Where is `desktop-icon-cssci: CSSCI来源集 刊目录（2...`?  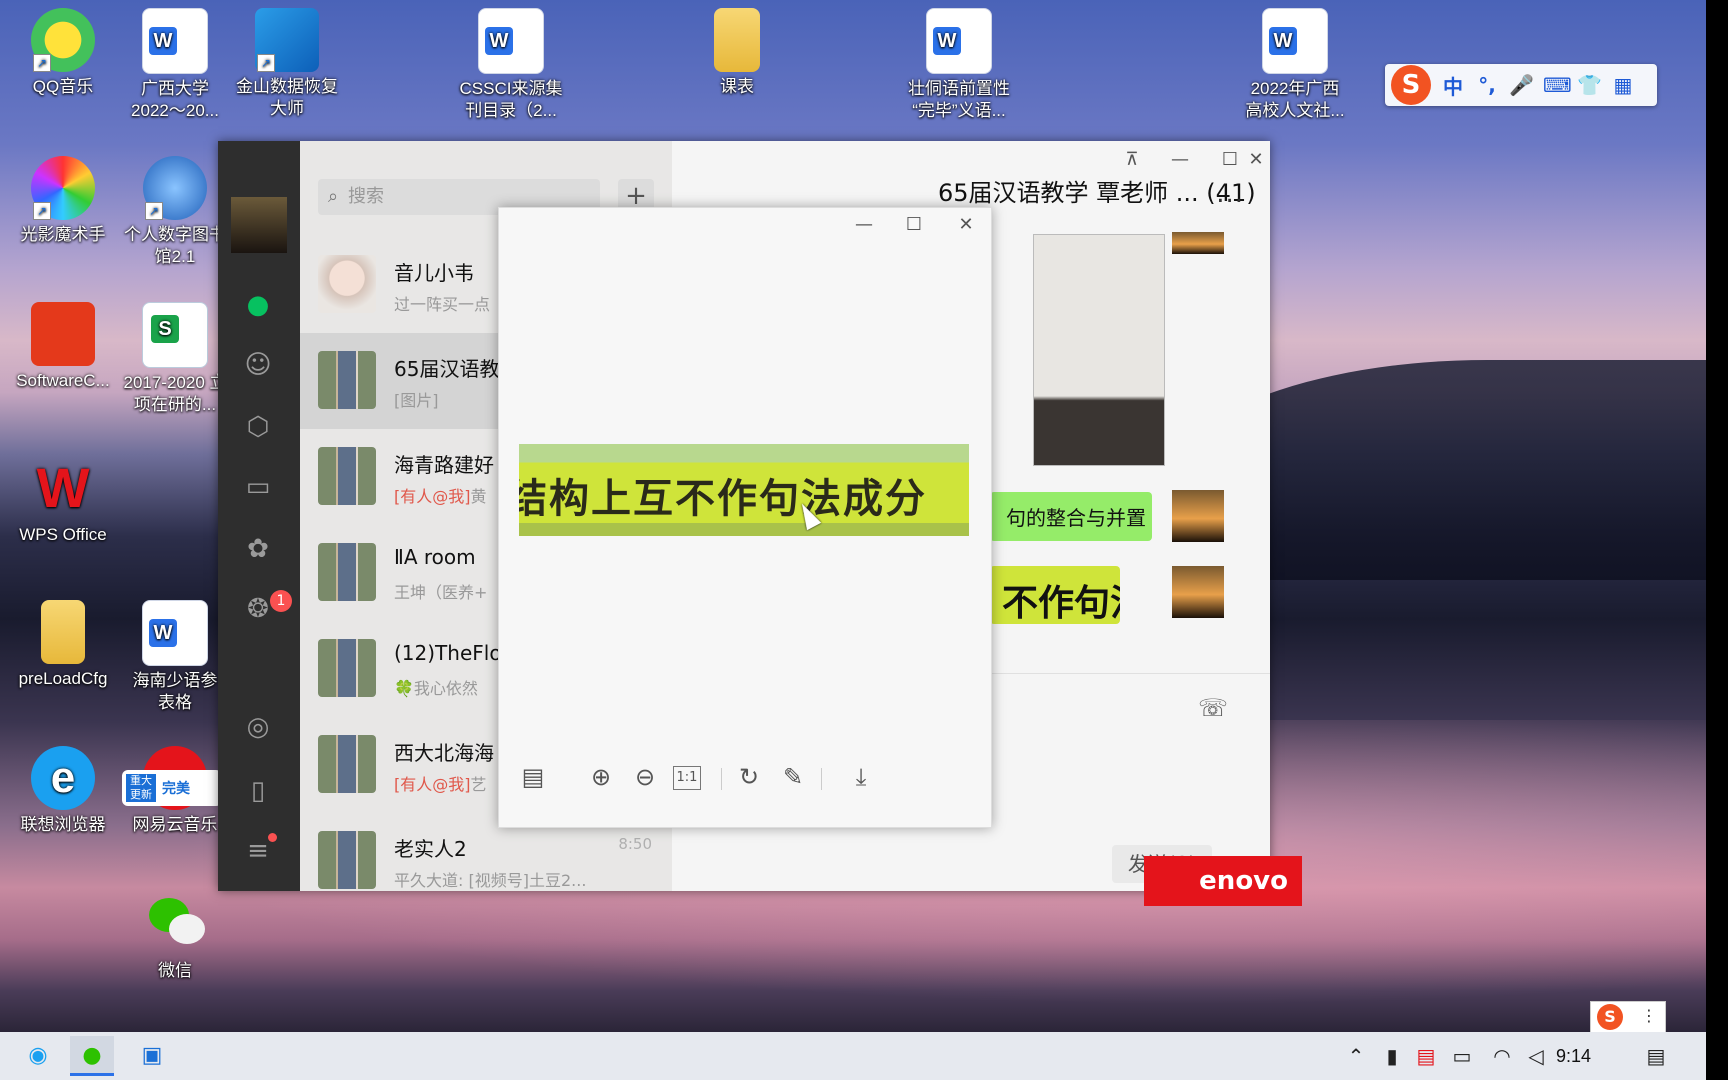 desktop-icon-cssci: CSSCI来源集 刊目录（2... is located at coordinates (511, 65).